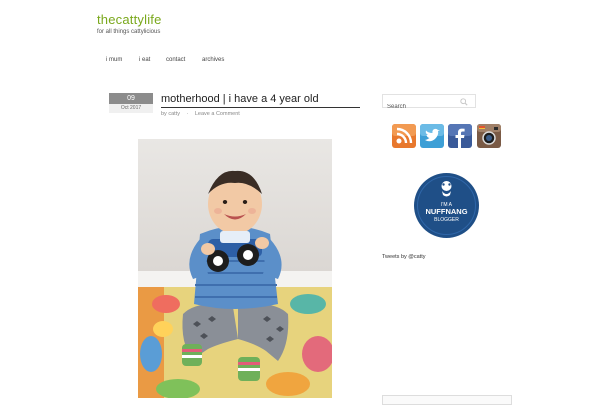 The width and height of the screenshot is (600, 405). I want to click on nuffnang-blogger-badge: I'M A NUFFNANG BLOGGER, so click(446, 205).